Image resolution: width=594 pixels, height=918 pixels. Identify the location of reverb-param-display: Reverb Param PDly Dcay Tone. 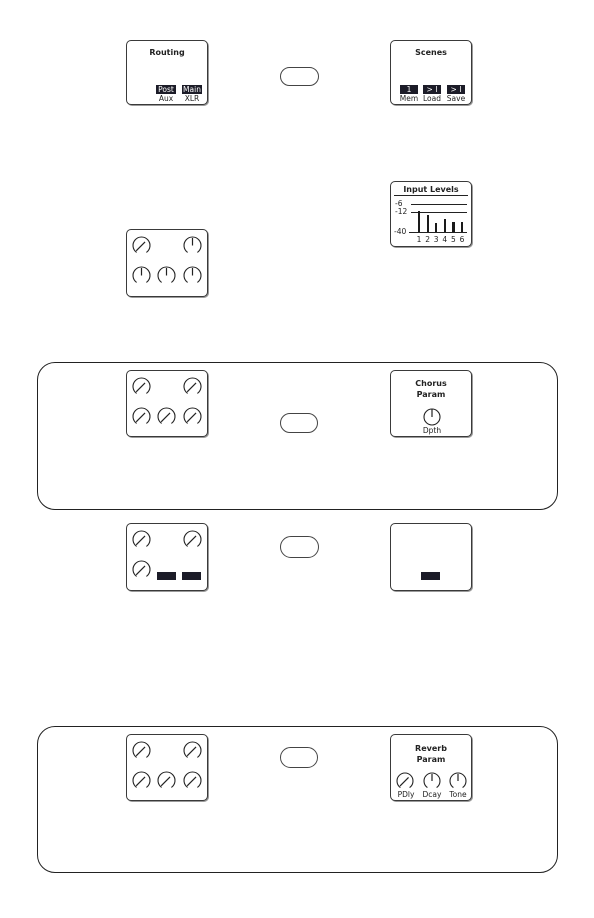
(431, 767).